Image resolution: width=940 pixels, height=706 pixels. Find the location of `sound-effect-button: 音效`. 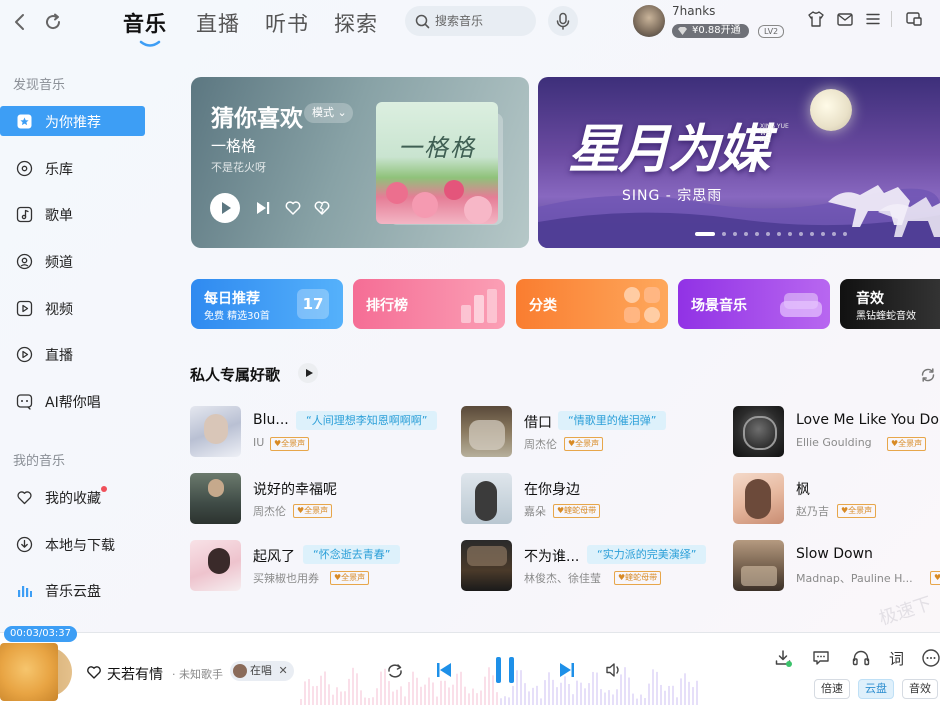

sound-effect-button: 音效 is located at coordinates (920, 689).